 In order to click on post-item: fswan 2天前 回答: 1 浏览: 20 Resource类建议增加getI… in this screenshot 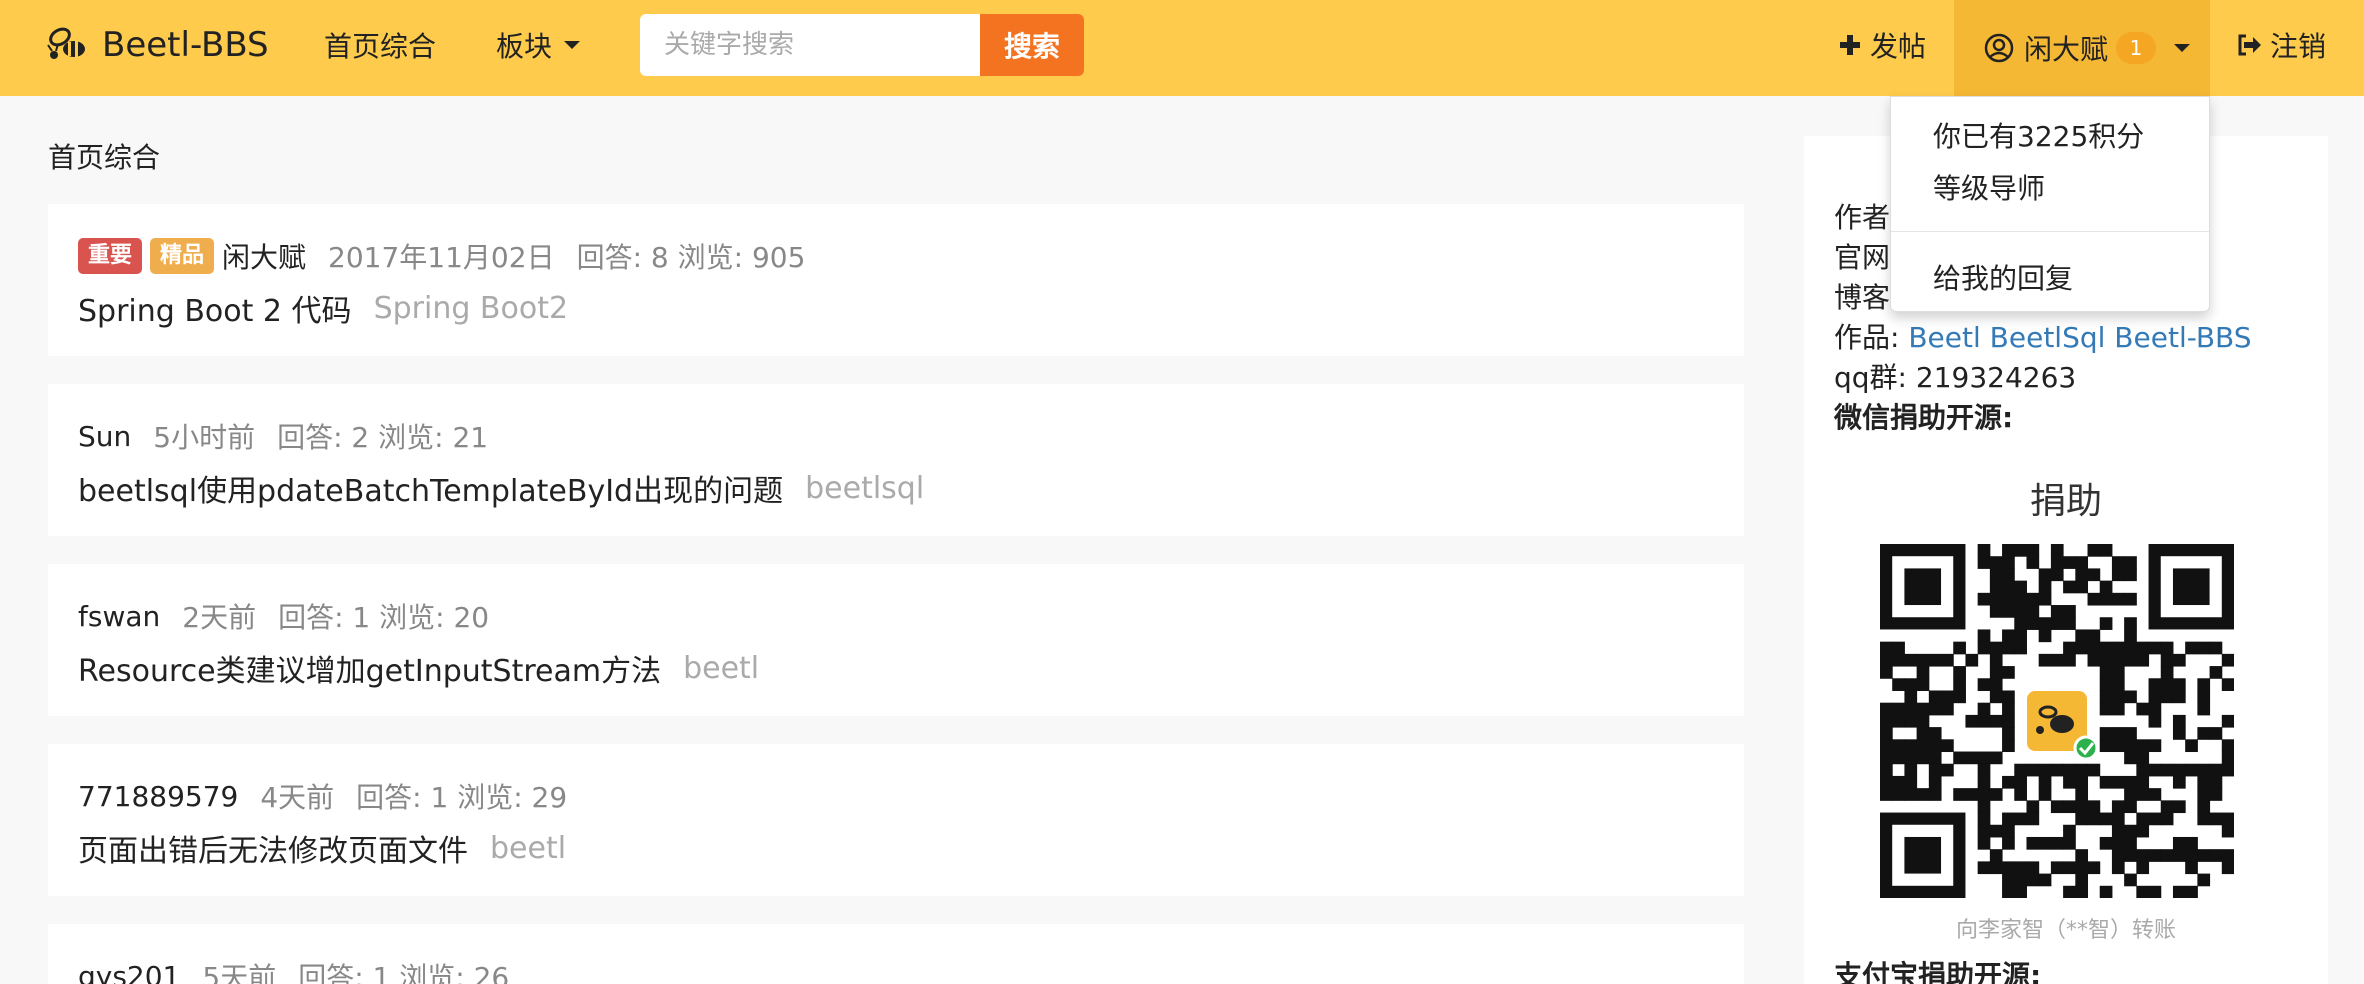, I will do `click(896, 640)`.